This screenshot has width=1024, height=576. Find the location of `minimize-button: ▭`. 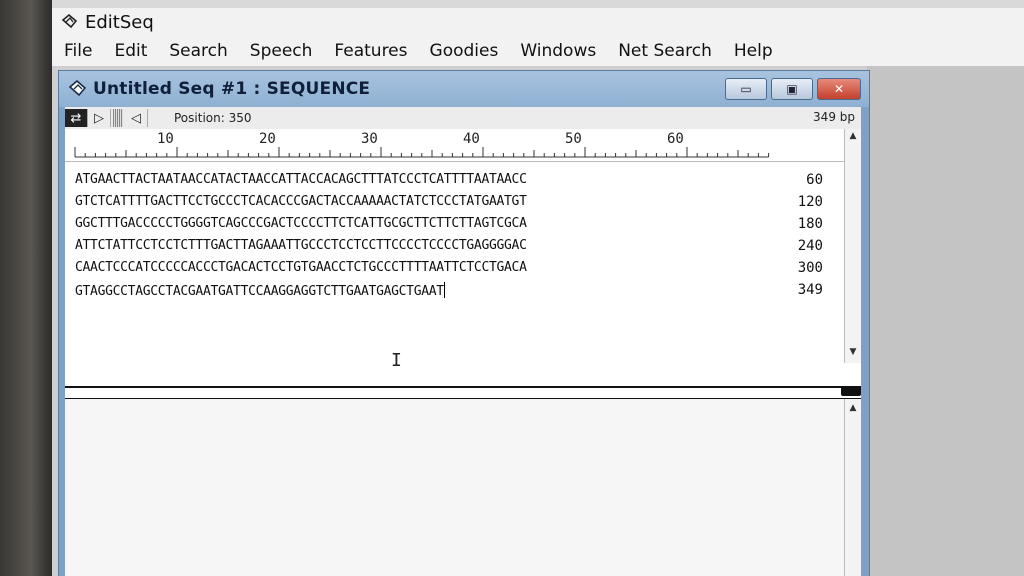

minimize-button: ▭ is located at coordinates (746, 89).